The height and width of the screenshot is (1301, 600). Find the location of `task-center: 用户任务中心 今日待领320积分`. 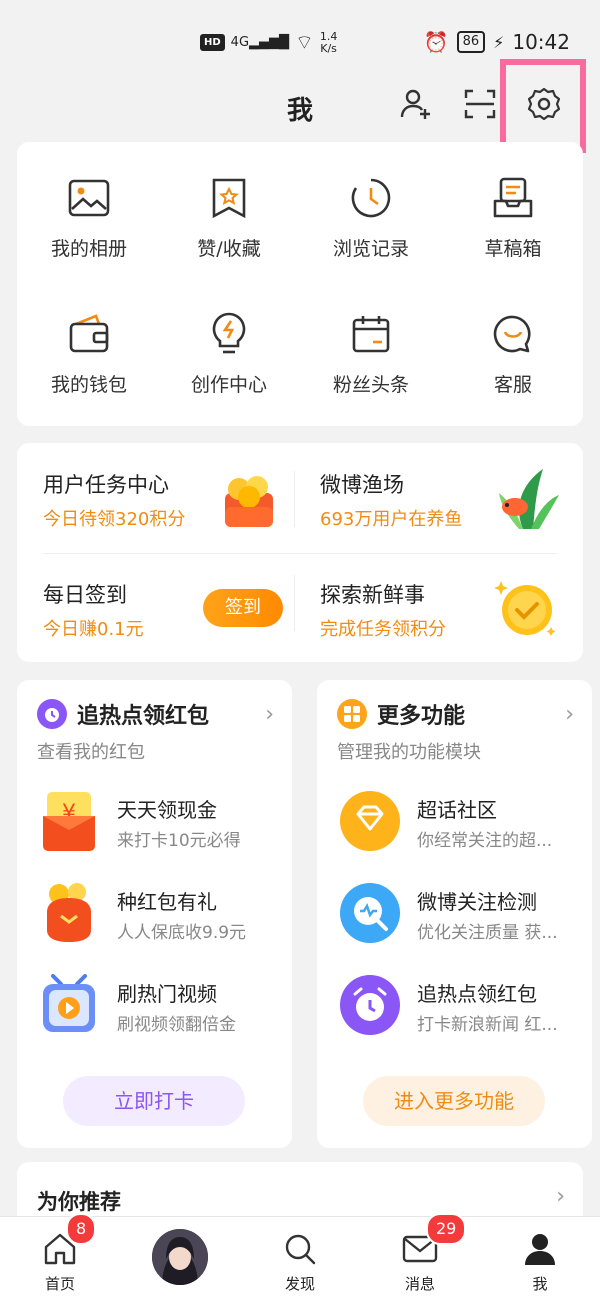

task-center: 用户任务中心 今日待领320积分 is located at coordinates (114, 500).